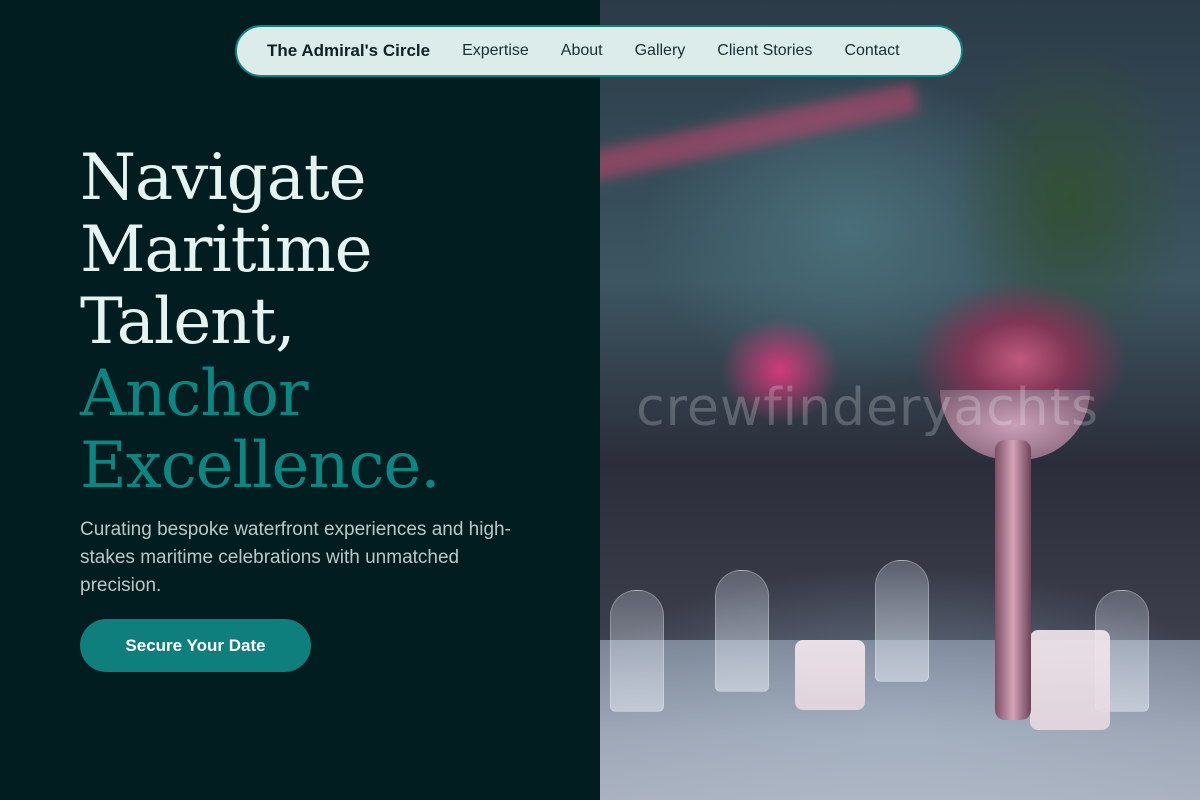  I want to click on nav-link-gallery: Gallery, so click(660, 51).